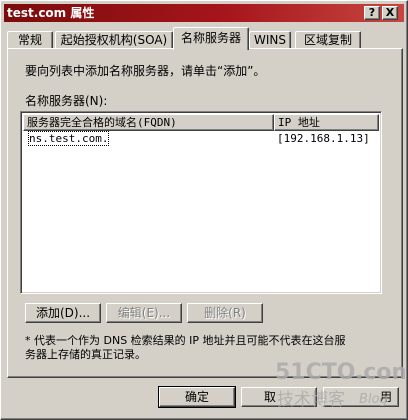 The image size is (408, 420). I want to click on close-button: X, so click(390, 13).